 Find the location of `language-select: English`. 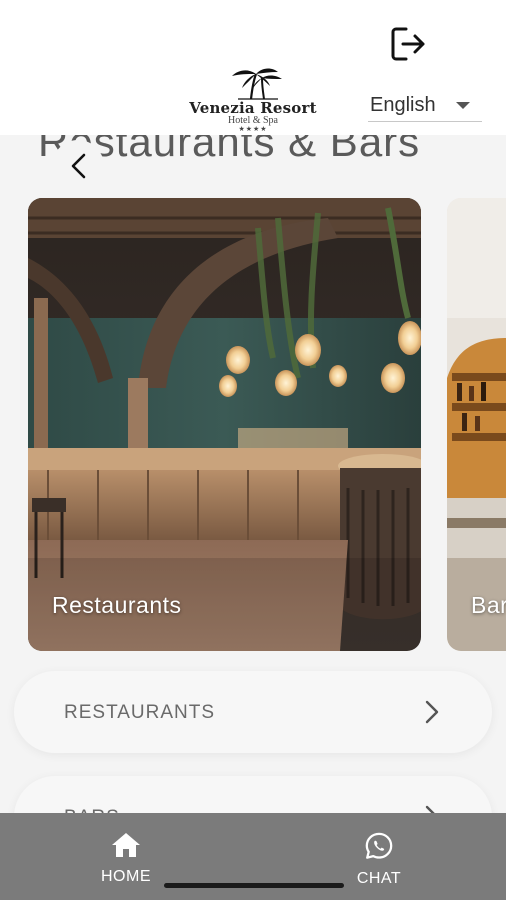

language-select: English is located at coordinates (425, 106).